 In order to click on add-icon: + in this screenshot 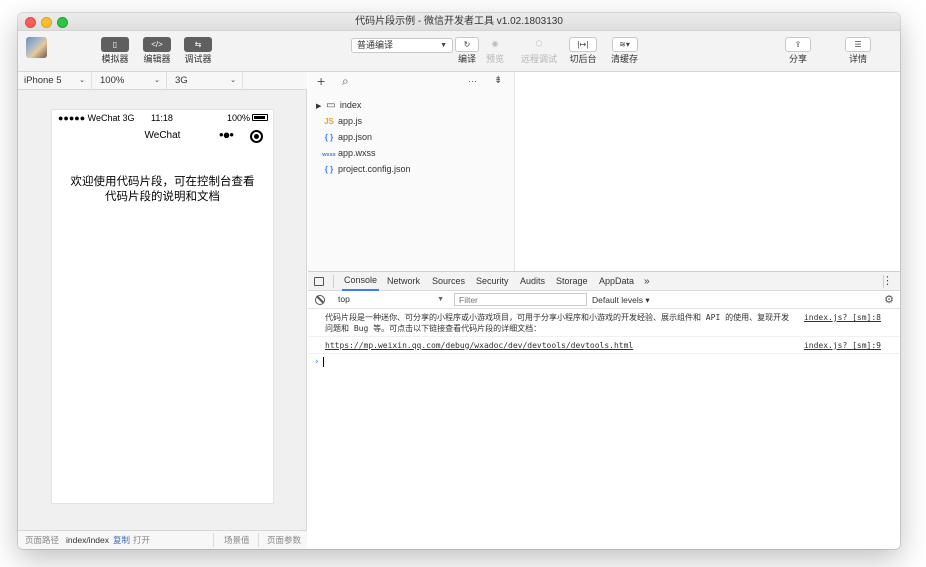, I will do `click(321, 81)`.